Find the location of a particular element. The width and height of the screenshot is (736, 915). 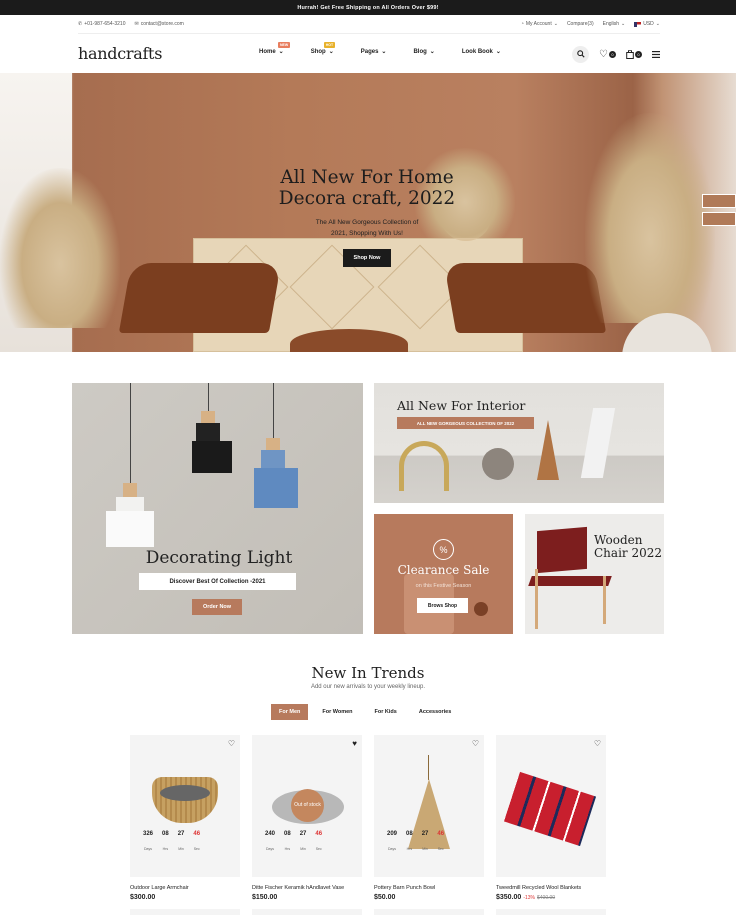

tab-for-men: For Men is located at coordinates (290, 712).